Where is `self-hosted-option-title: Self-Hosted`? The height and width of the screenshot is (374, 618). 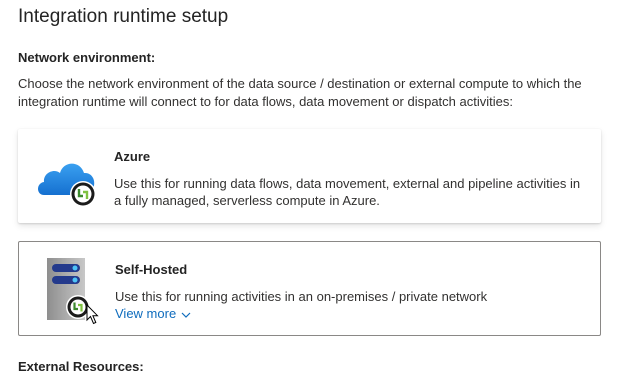
self-hosted-option-title: Self-Hosted is located at coordinates (151, 269).